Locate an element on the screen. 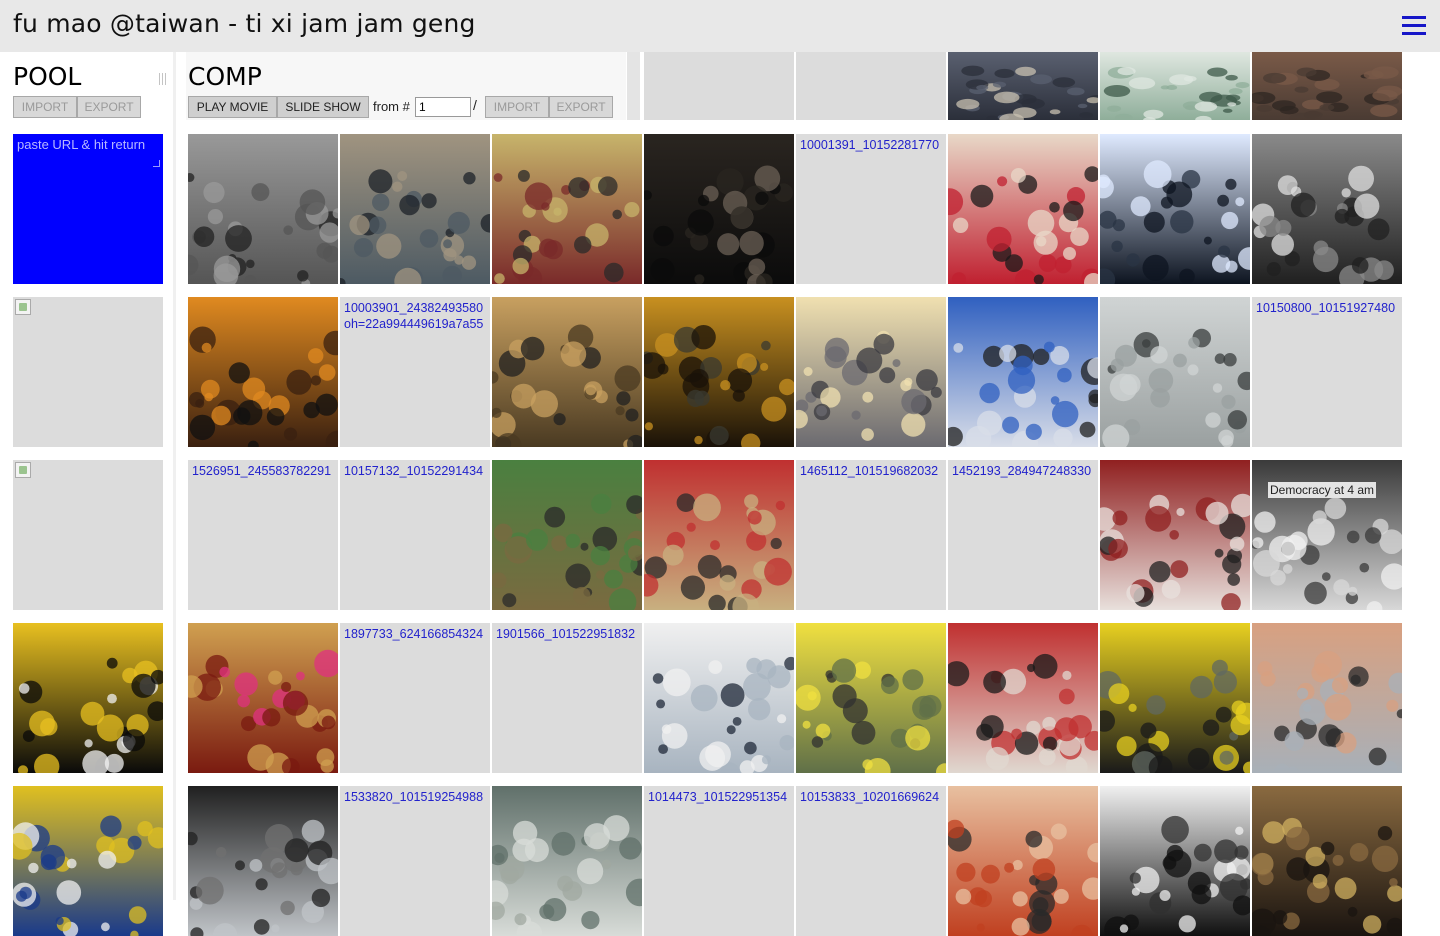  comp-tile-unloaded: 1014473_101522951354 is located at coordinates (719, 861).